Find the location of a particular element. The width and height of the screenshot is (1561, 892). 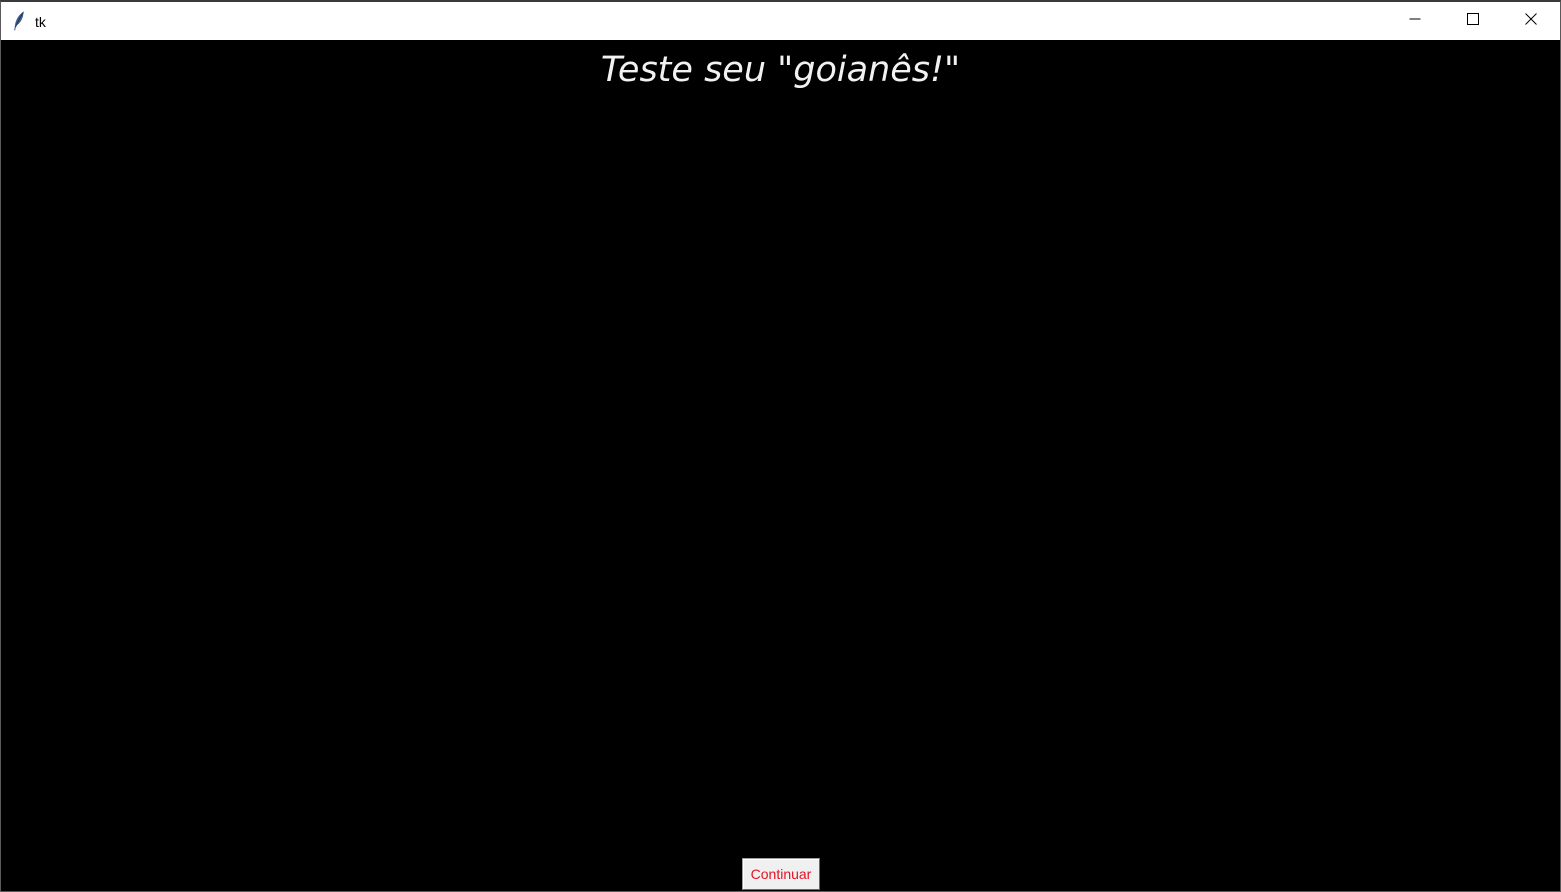

minimize-icon is located at coordinates (1415, 21).